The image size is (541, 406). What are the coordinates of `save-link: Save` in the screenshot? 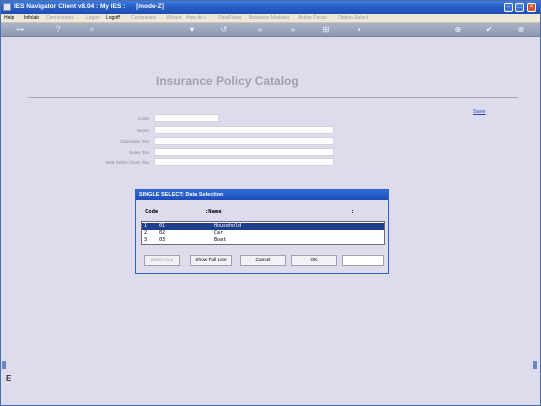 It's located at (479, 112).